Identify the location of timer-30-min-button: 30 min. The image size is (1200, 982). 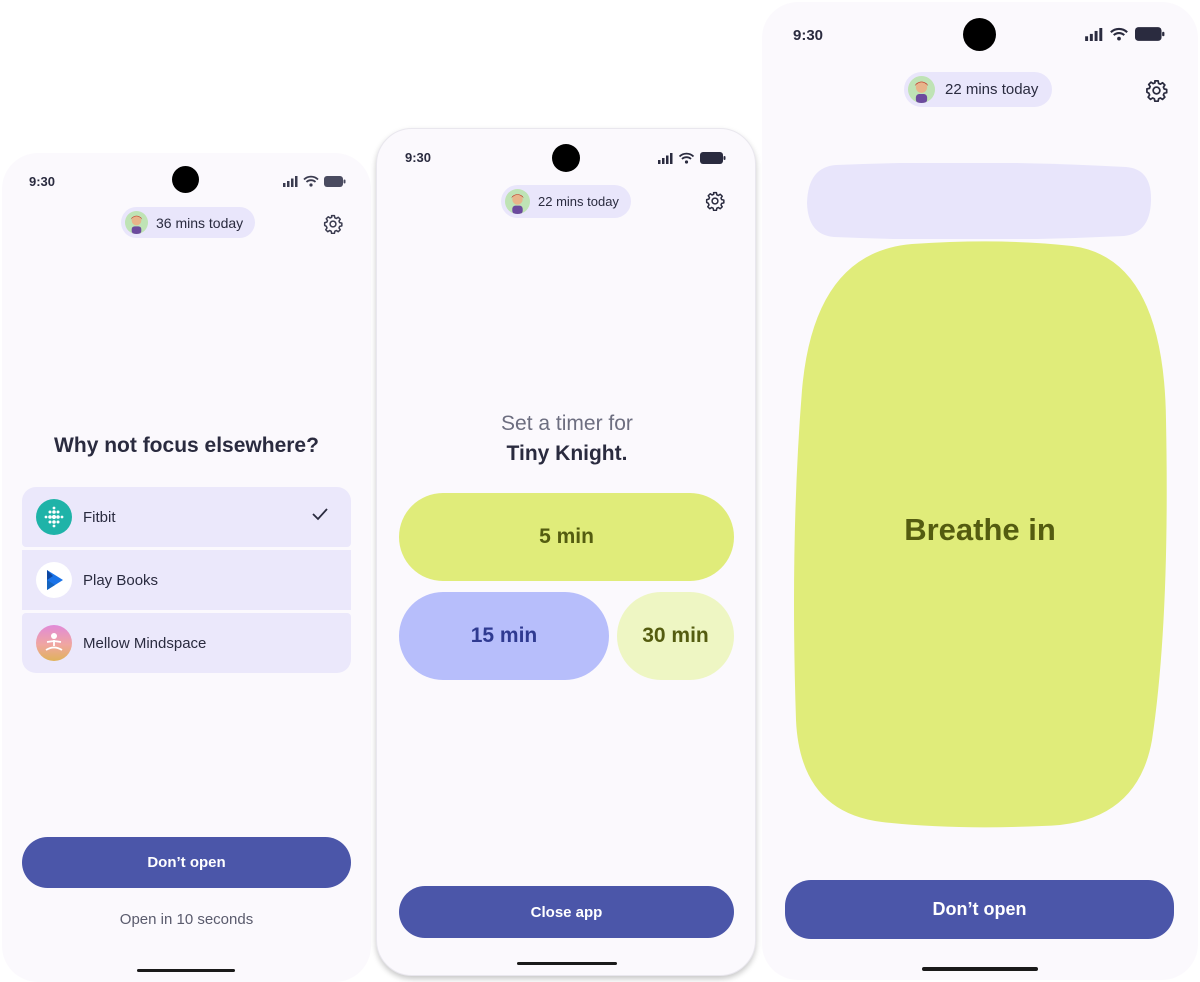
(675, 636).